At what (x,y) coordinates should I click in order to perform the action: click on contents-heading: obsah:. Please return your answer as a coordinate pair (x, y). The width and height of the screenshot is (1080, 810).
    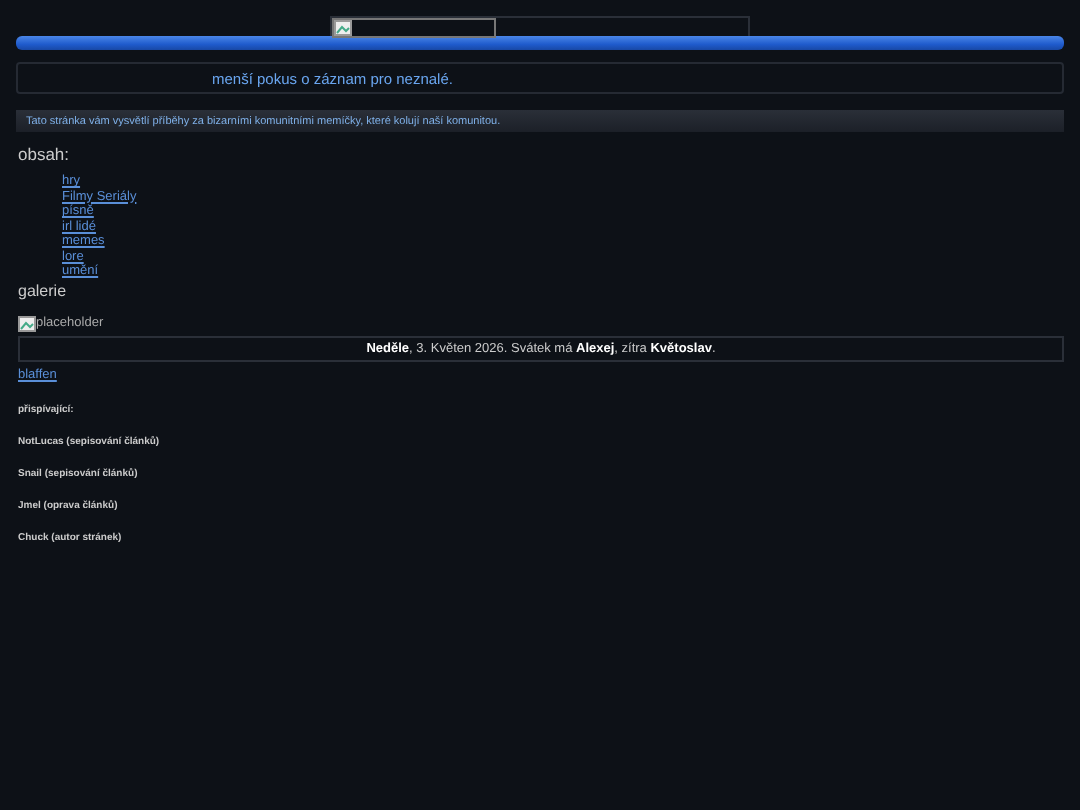
    Looking at the image, I should click on (45, 154).